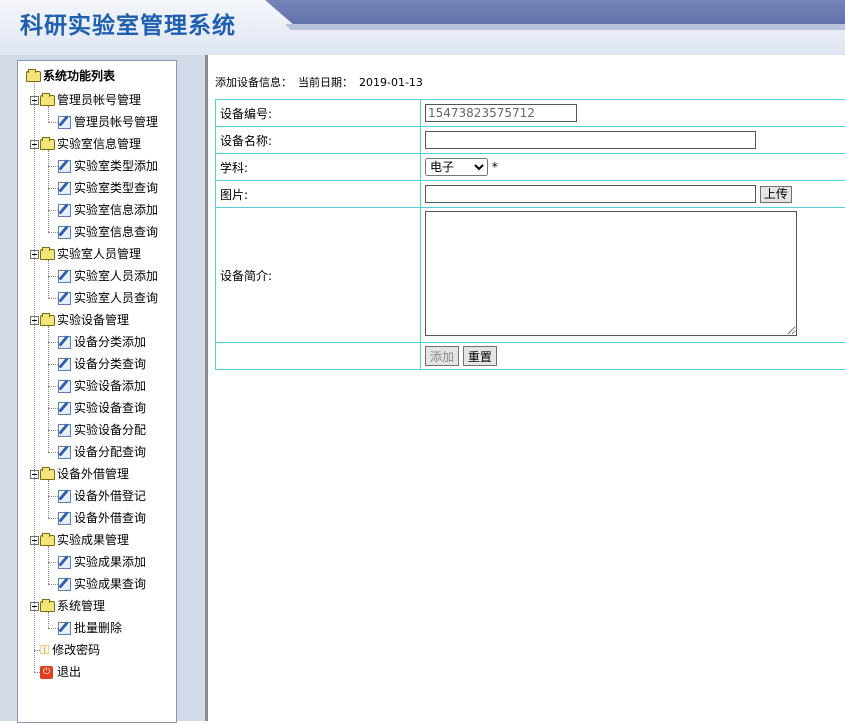  I want to click on info-line: 添加设备信息： 当前日期： 2019-01-13, so click(322, 82).